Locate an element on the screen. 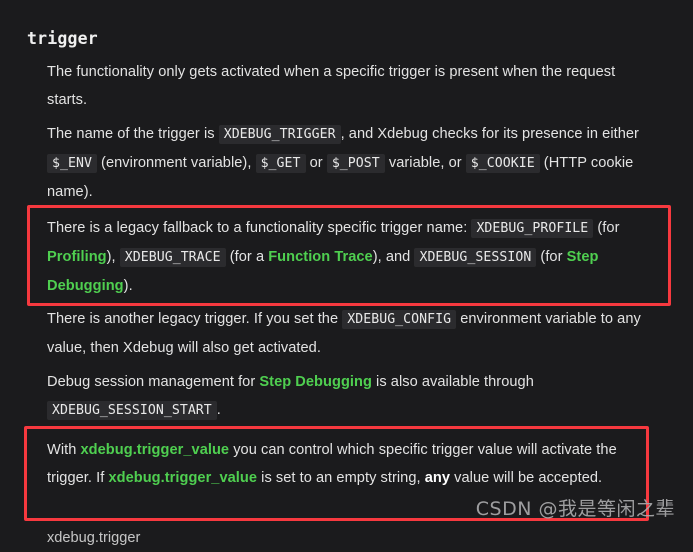 The image size is (693, 552). trigger-value-text-3: is set to an empty string, is located at coordinates (341, 478).